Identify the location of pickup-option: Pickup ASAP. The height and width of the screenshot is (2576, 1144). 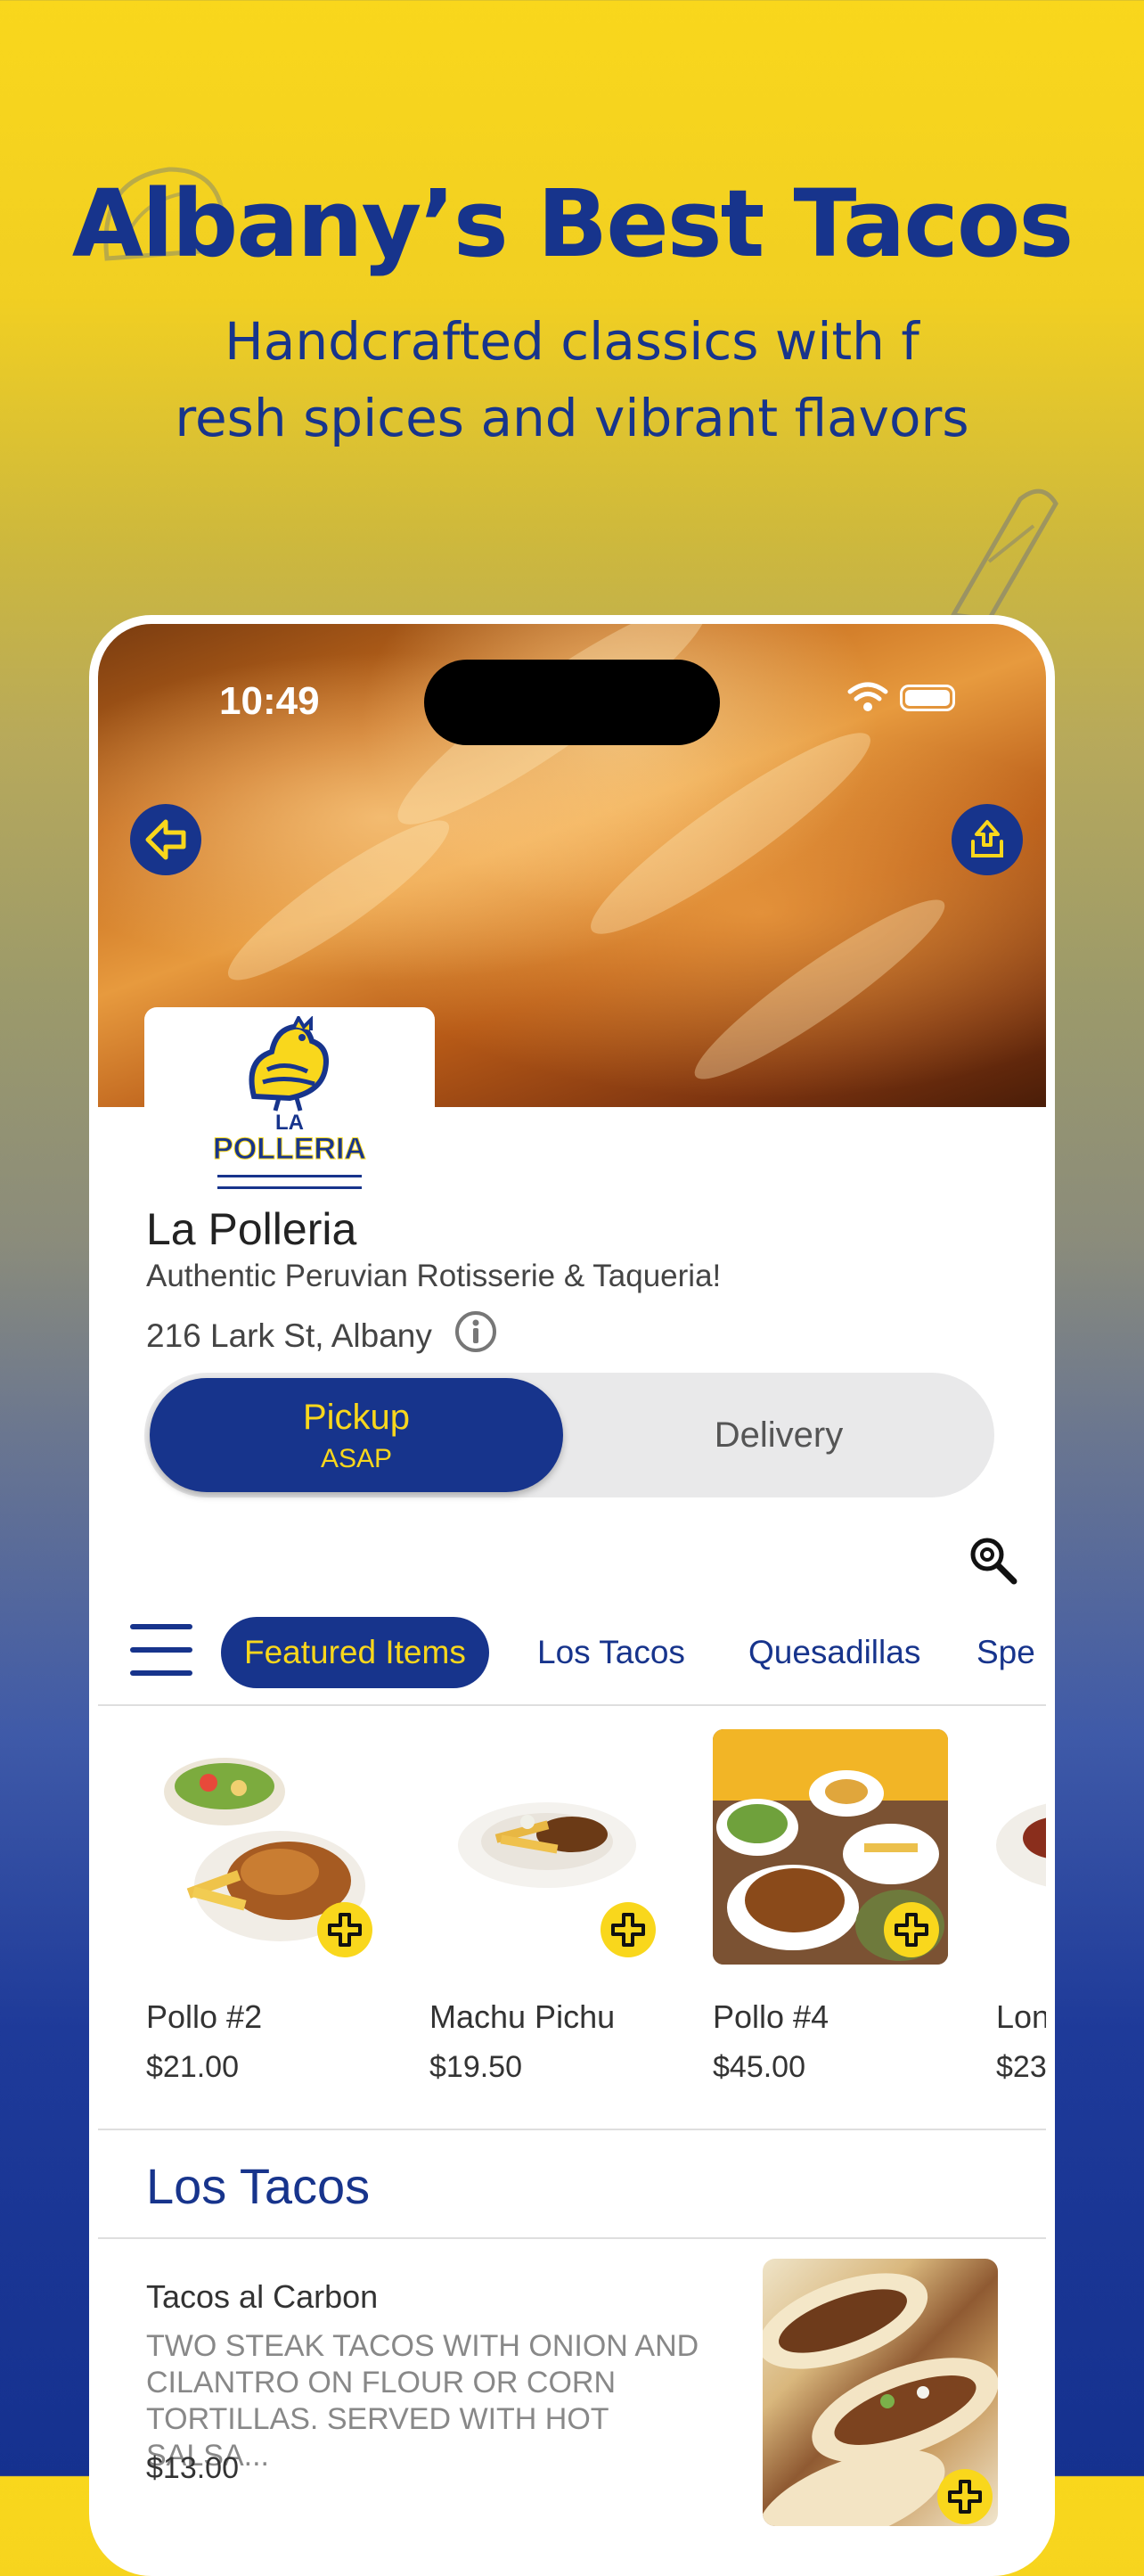
(356, 1435).